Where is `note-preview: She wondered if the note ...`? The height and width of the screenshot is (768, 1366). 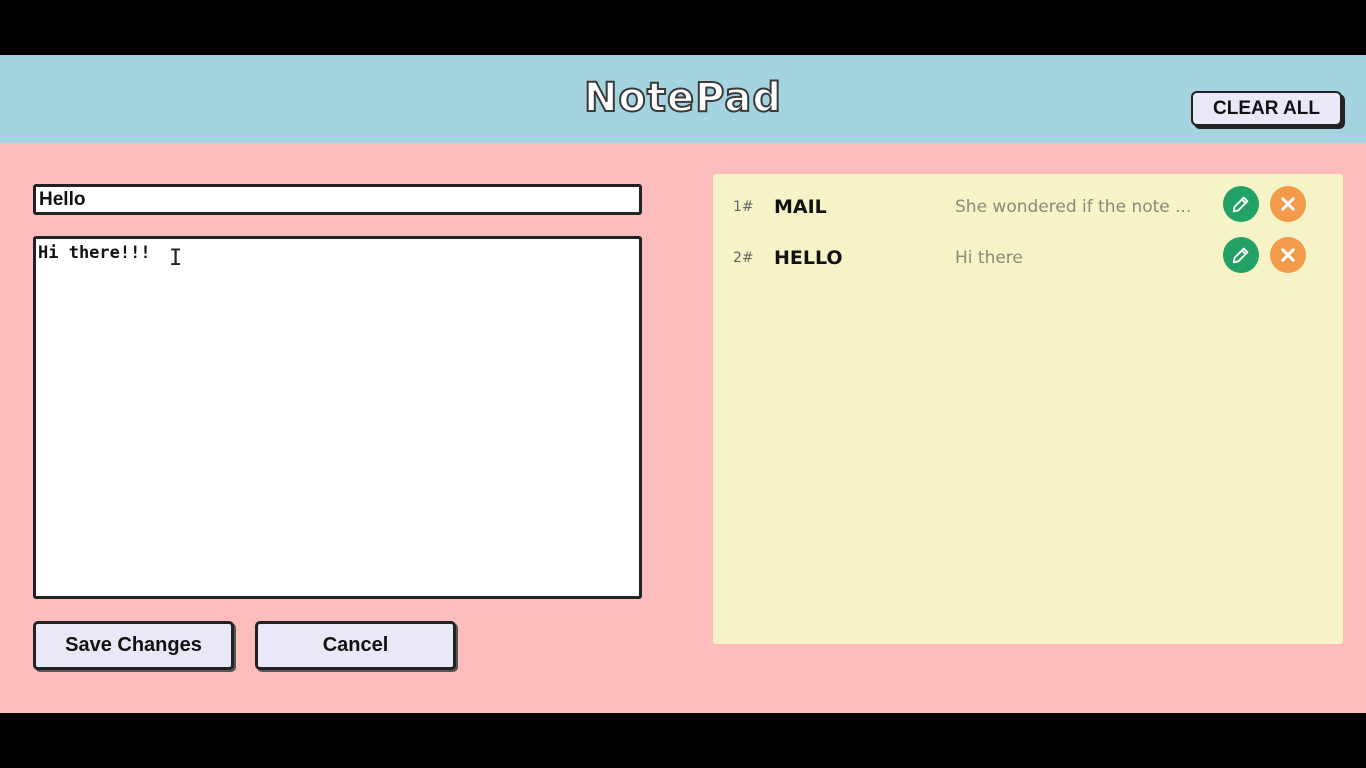
note-preview: She wondered if the note ... is located at coordinates (1073, 207).